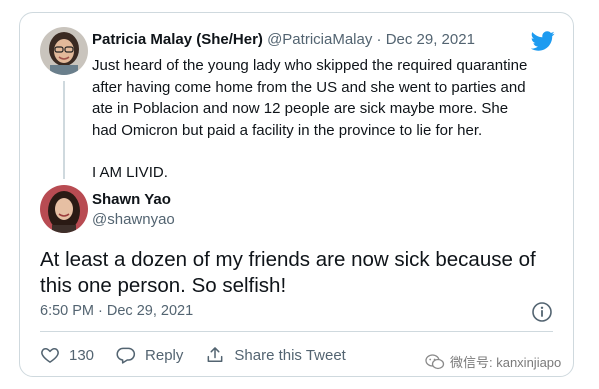 Image resolution: width=599 pixels, height=389 pixels. Describe the element at coordinates (126, 355) in the screenshot. I see `reply-icon` at that location.